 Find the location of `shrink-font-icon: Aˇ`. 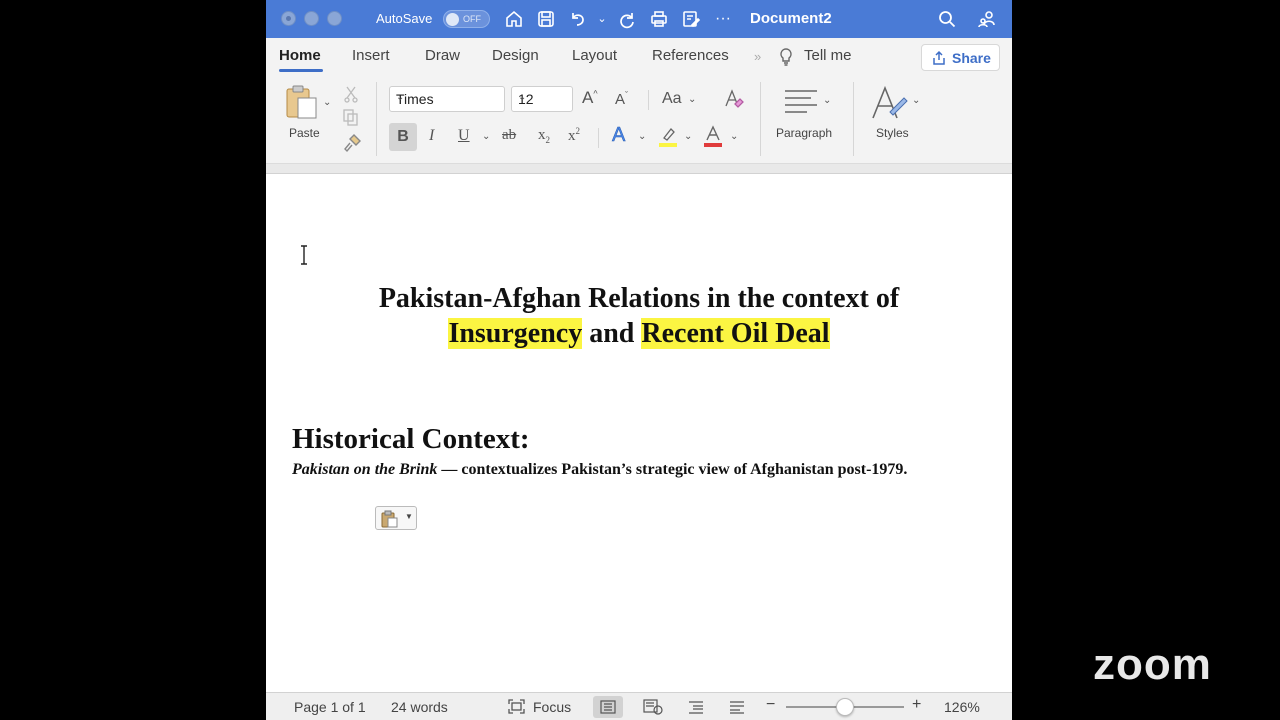

shrink-font-icon: Aˇ is located at coordinates (621, 99).